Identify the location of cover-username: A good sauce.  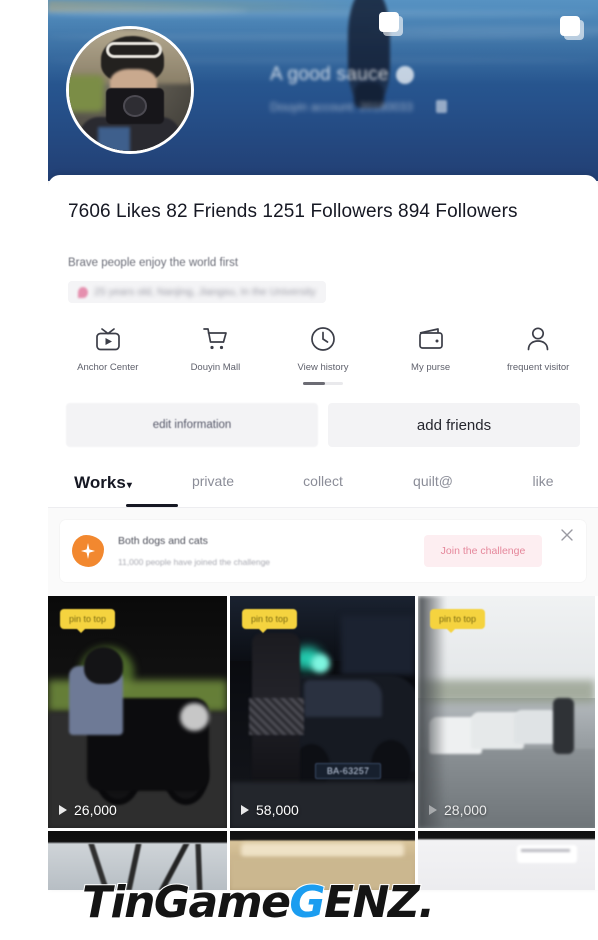
(329, 74).